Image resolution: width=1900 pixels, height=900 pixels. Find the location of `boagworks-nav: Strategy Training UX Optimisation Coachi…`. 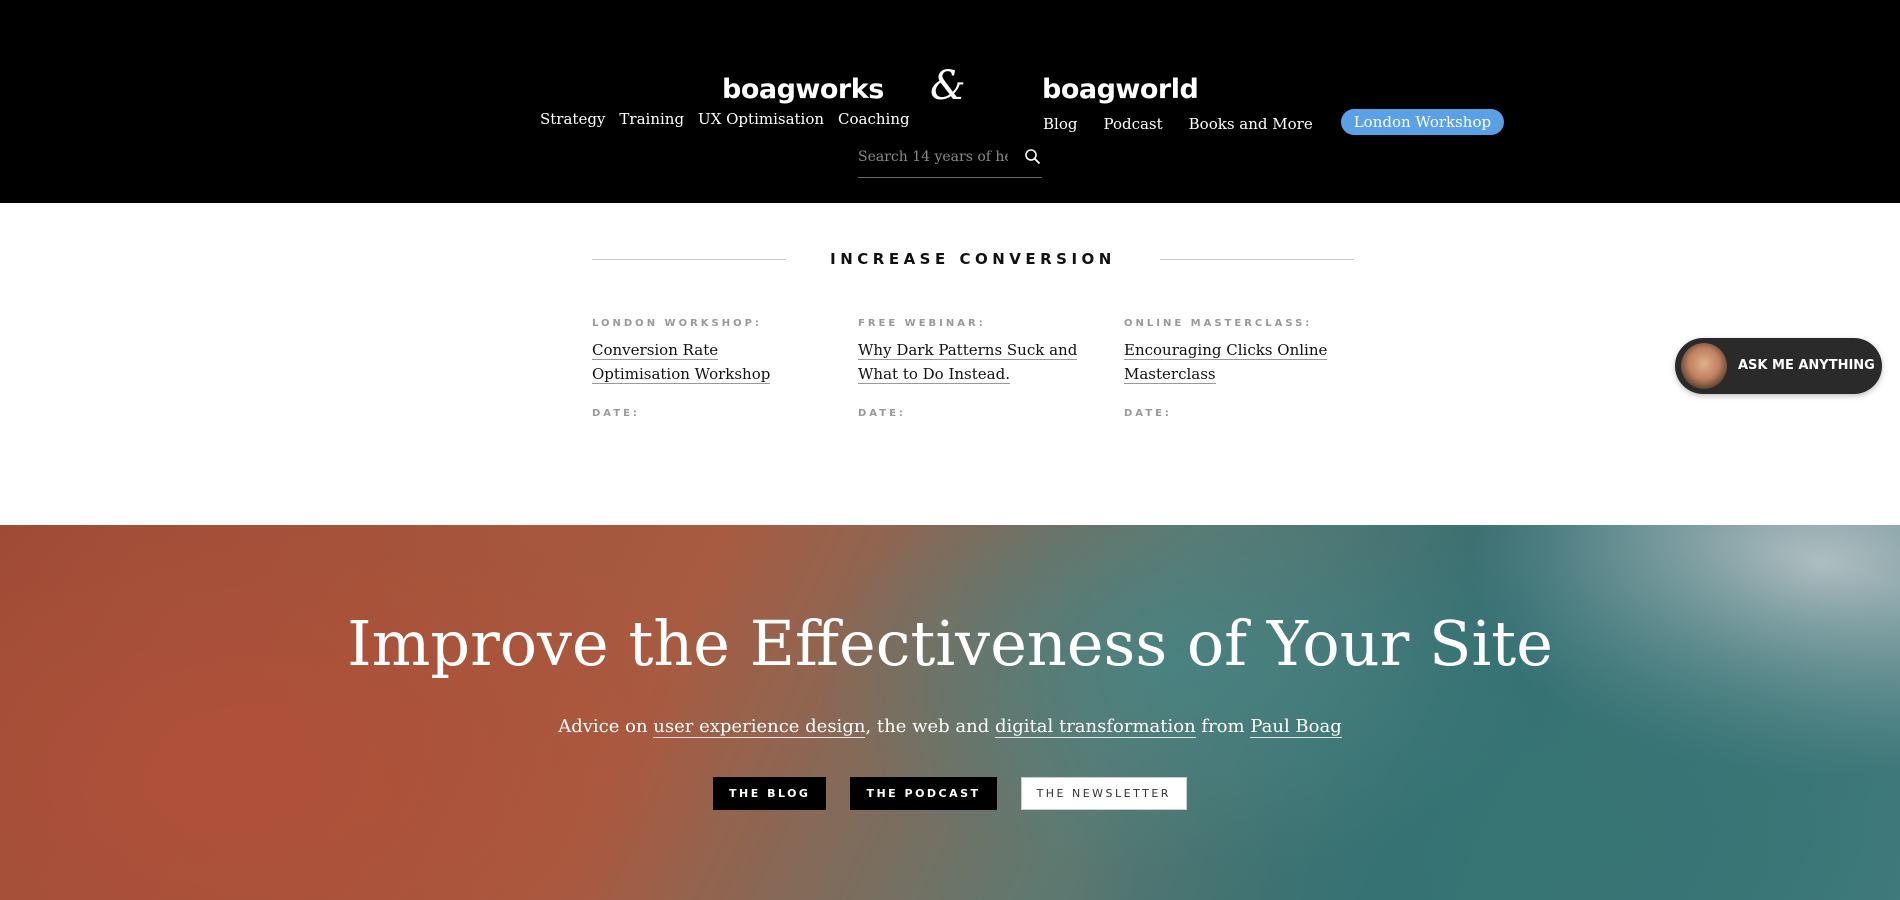

boagworks-nav: Strategy Training UX Optimisation Coachi… is located at coordinates (725, 119).